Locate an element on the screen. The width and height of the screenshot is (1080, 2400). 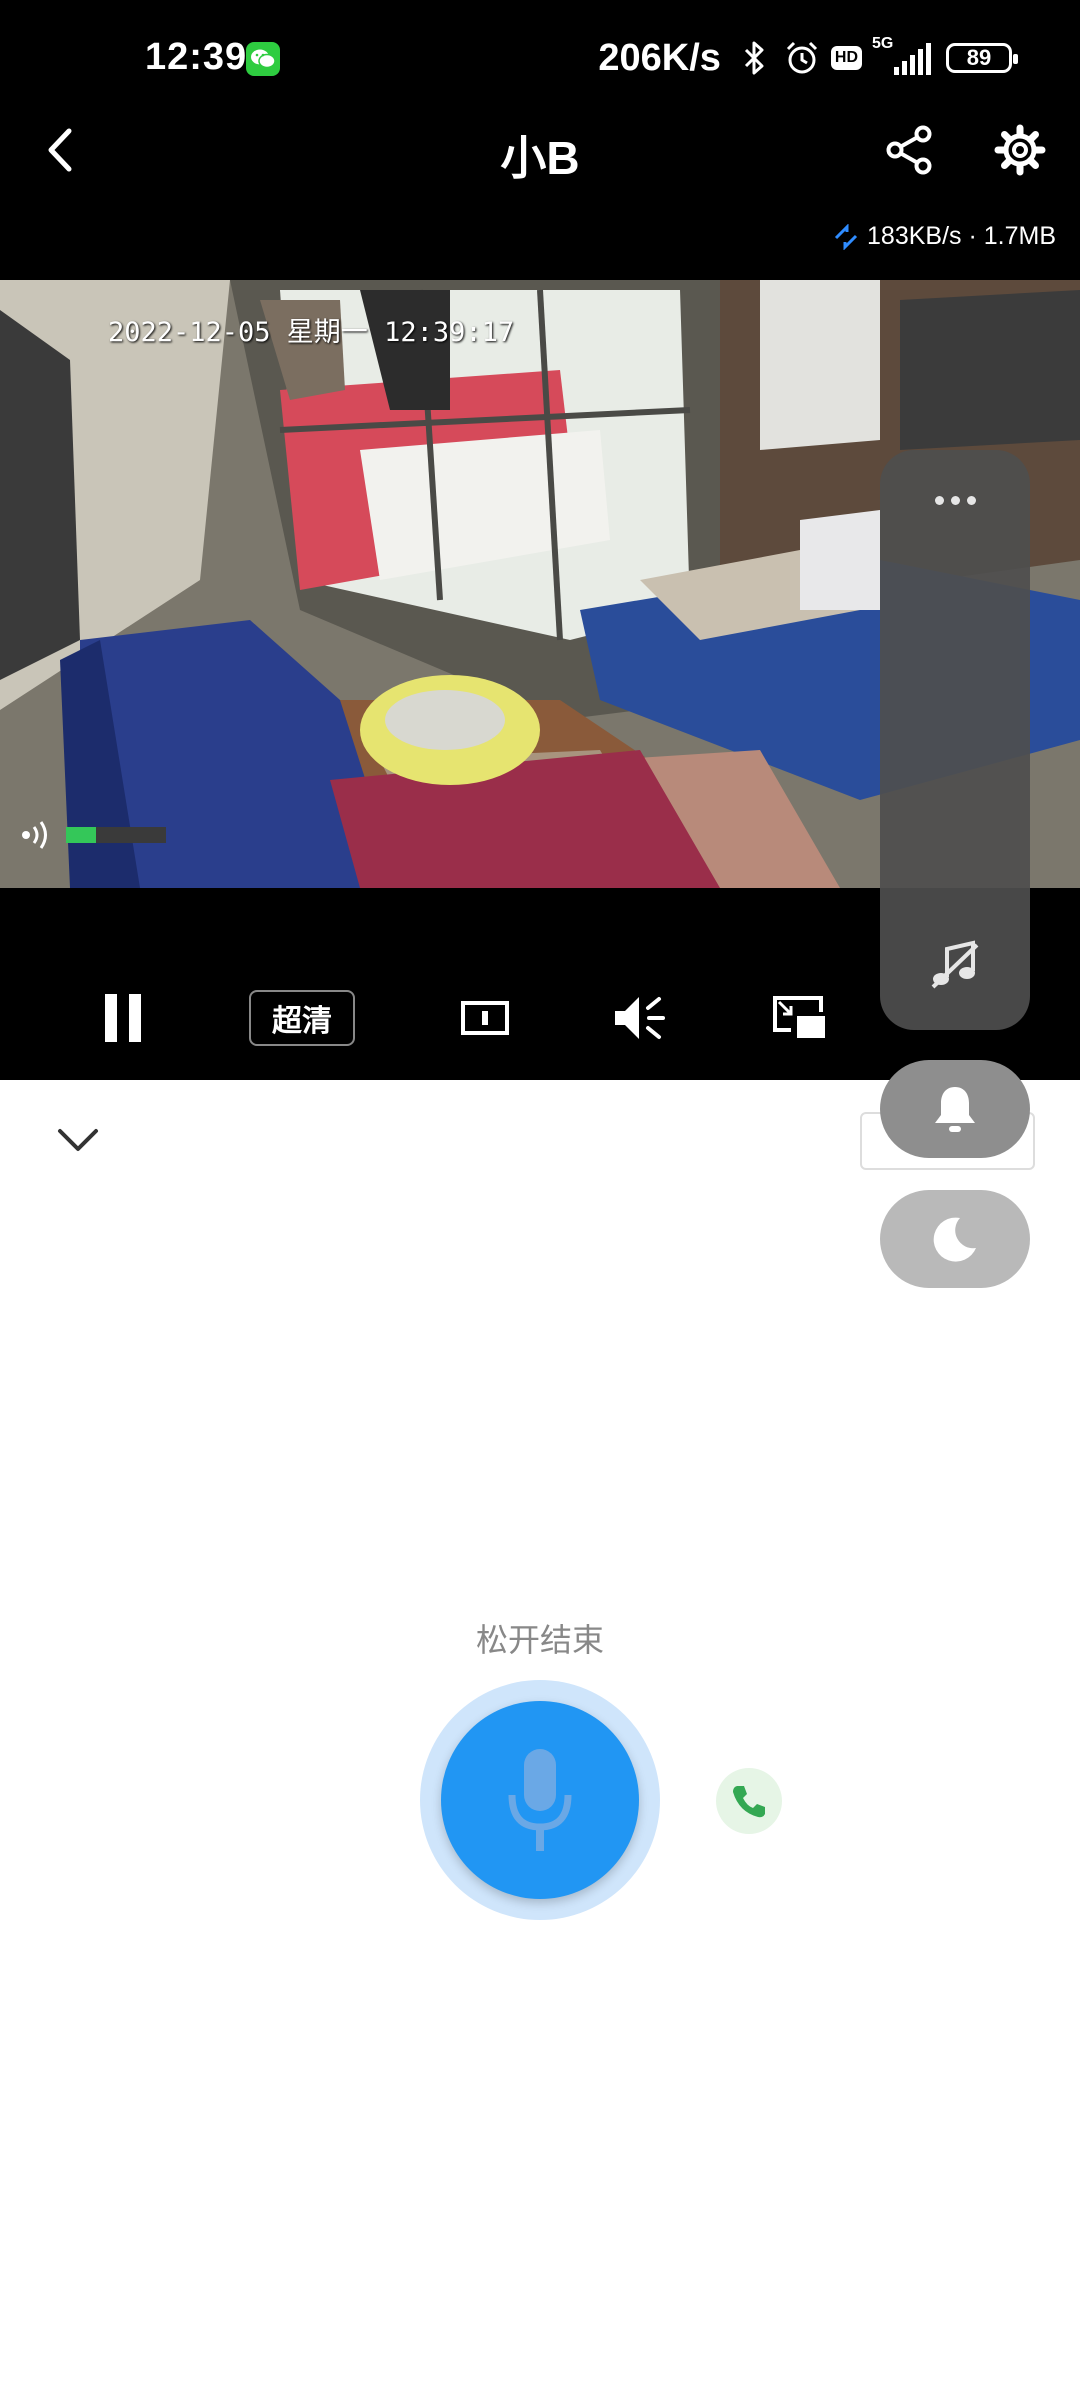
picture-in-picture-icon is located at coordinates (799, 1017).